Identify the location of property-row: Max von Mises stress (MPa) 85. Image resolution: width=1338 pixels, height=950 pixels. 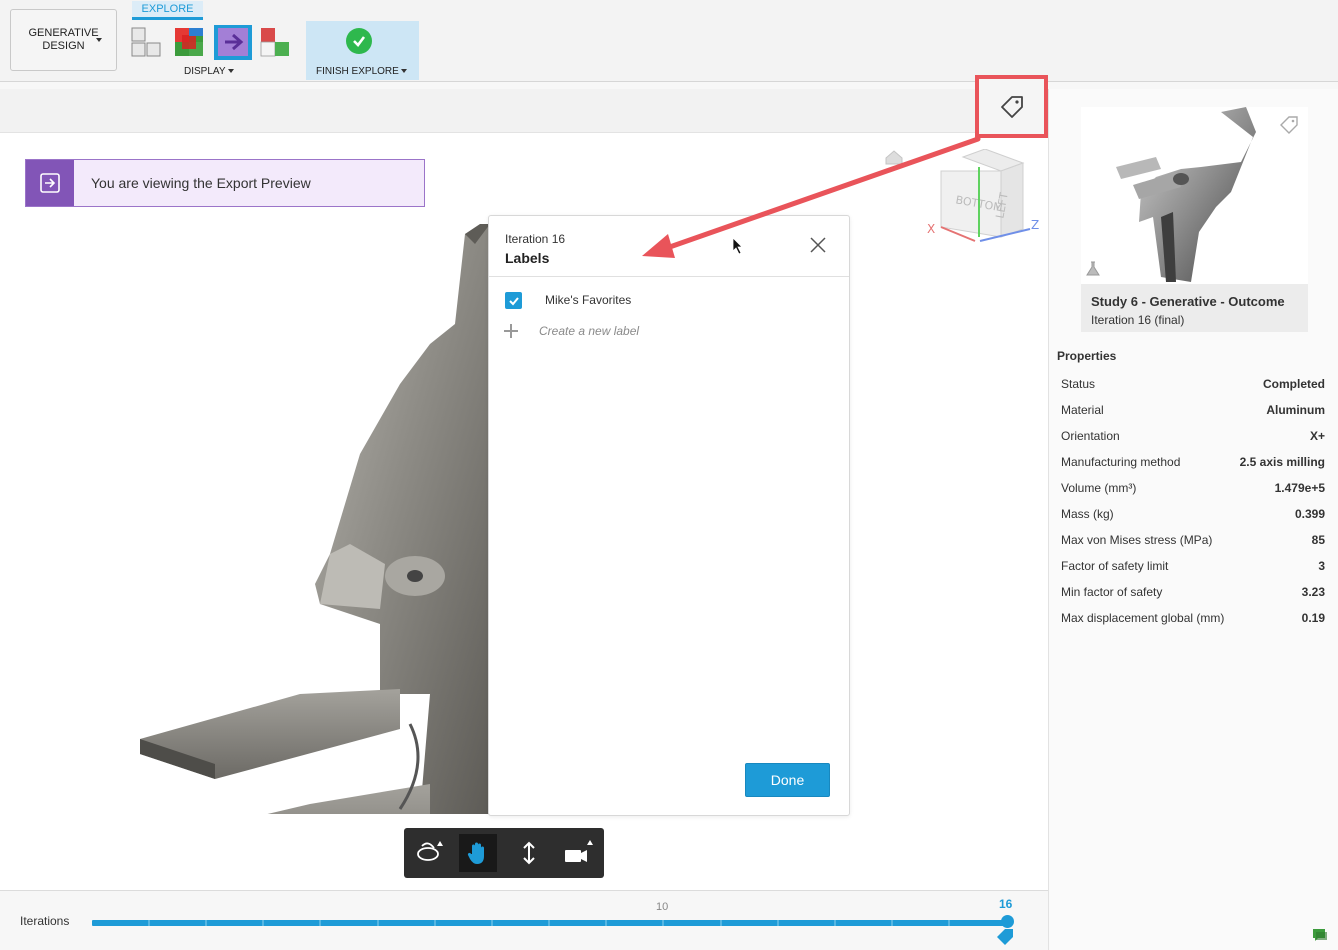
(1193, 546).